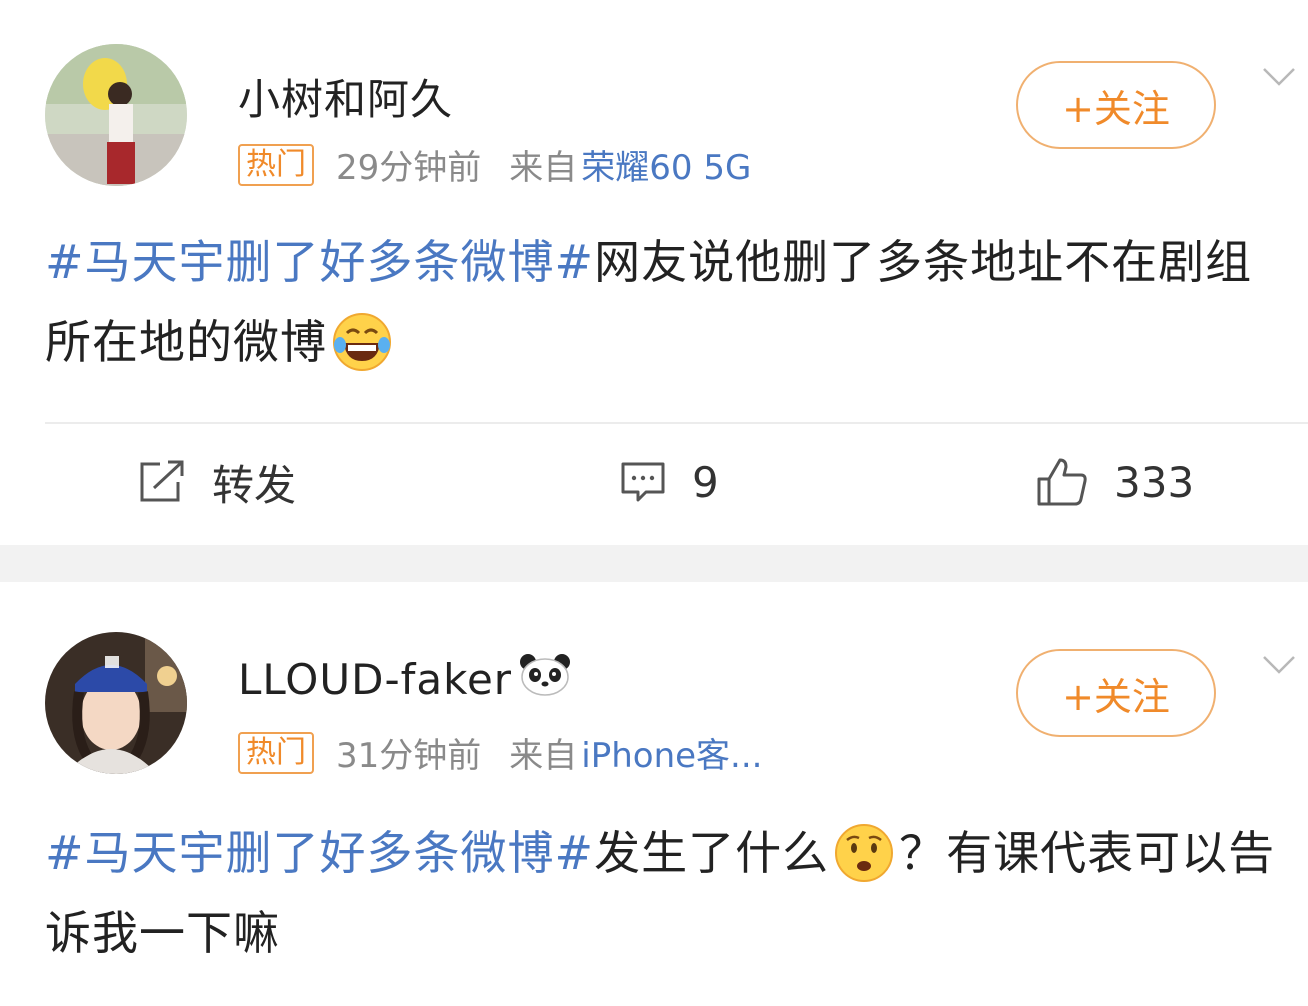  What do you see at coordinates (666, 164) in the screenshot?
I see `source-device: 荣耀60 5G` at bounding box center [666, 164].